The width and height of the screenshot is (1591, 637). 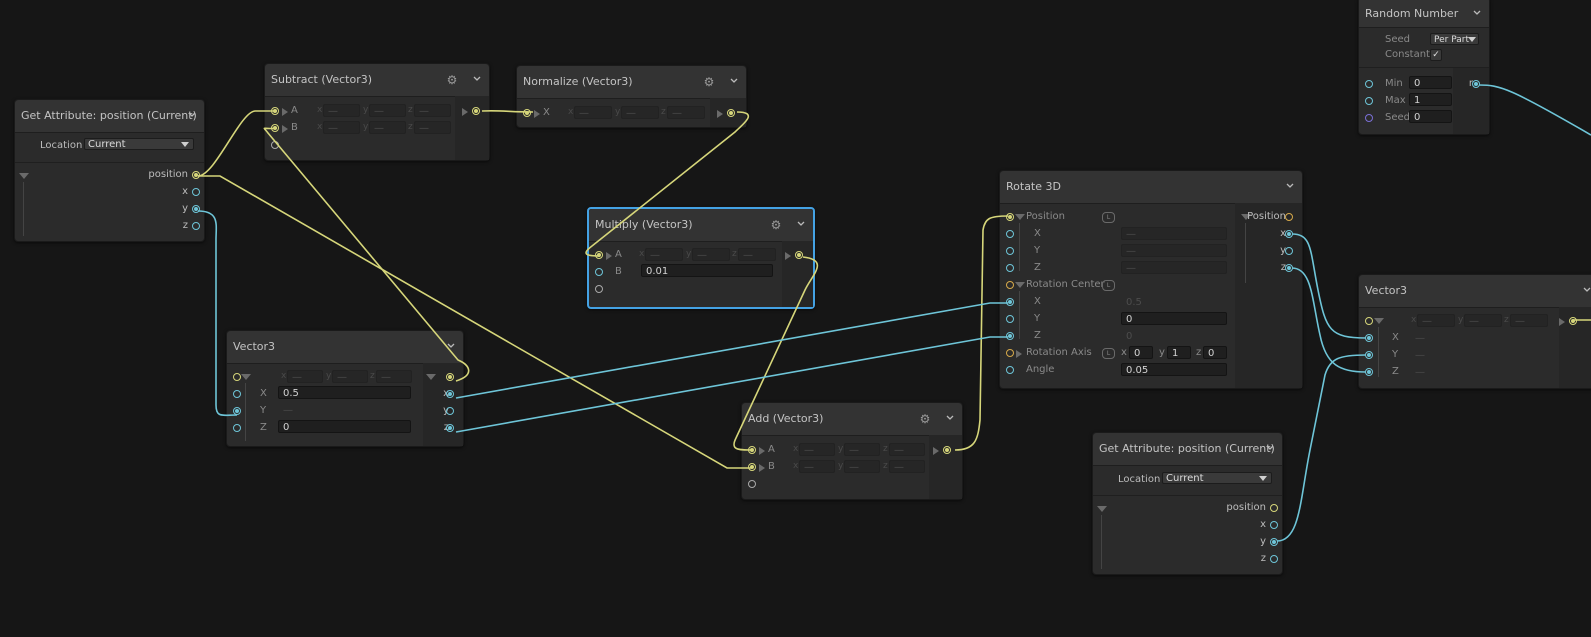 What do you see at coordinates (237, 411) in the screenshot?
I see `input-port-y` at bounding box center [237, 411].